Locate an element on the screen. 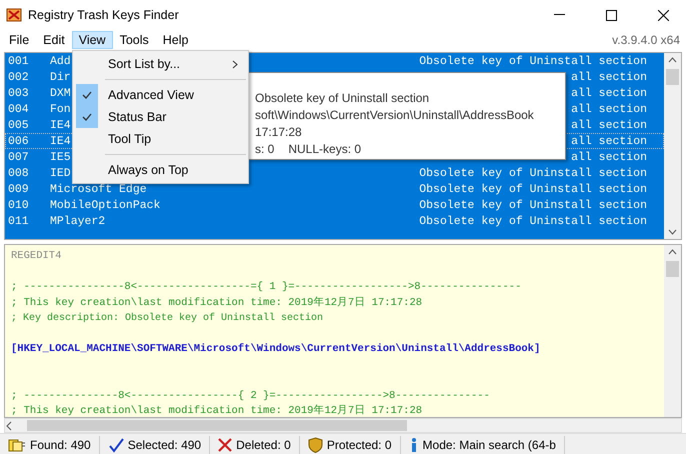  version-label: v.3.9.4.0 x64 is located at coordinates (646, 40).